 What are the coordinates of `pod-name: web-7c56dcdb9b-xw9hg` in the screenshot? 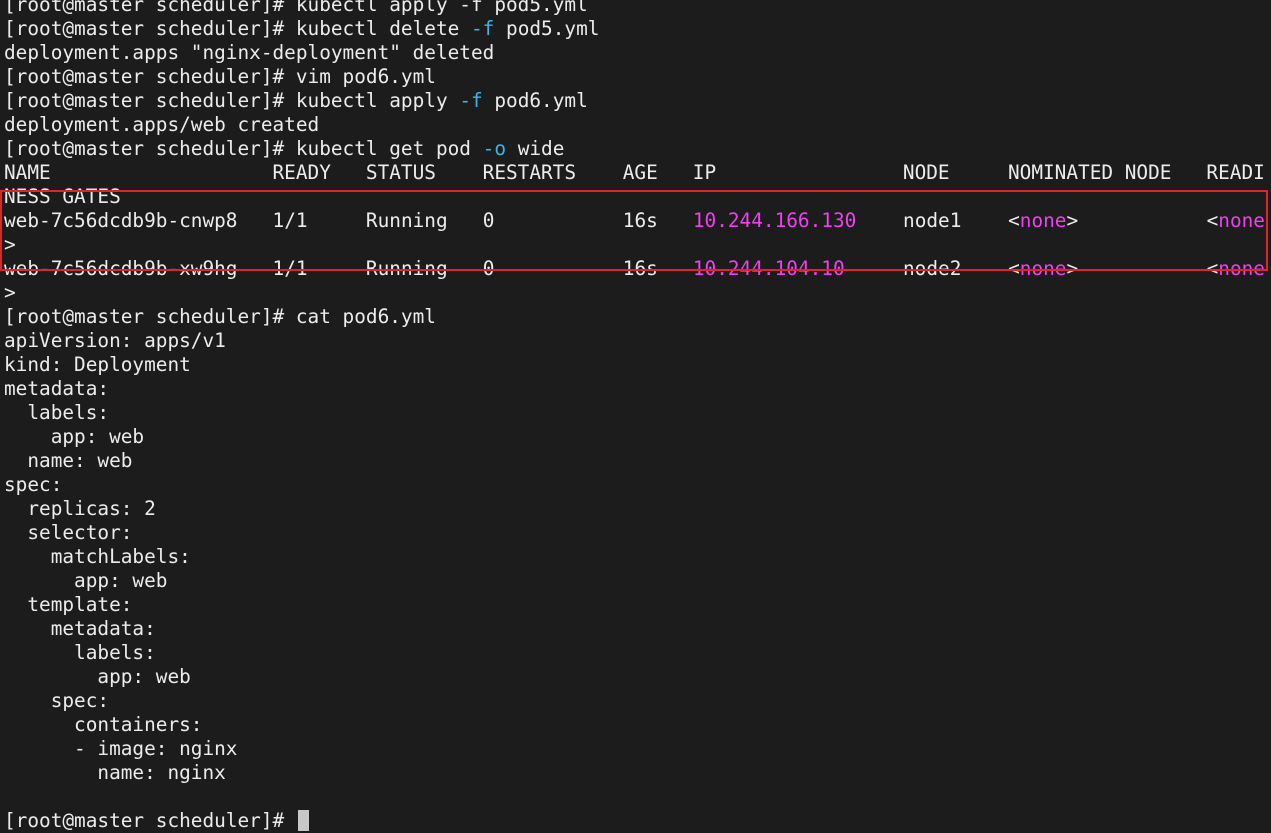 It's located at (121, 268).